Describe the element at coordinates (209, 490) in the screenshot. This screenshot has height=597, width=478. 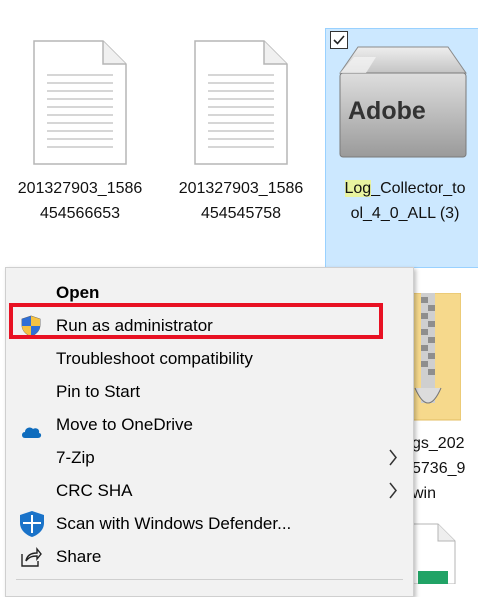
I see `menu-item-crc-sha: CRC SHA` at that location.